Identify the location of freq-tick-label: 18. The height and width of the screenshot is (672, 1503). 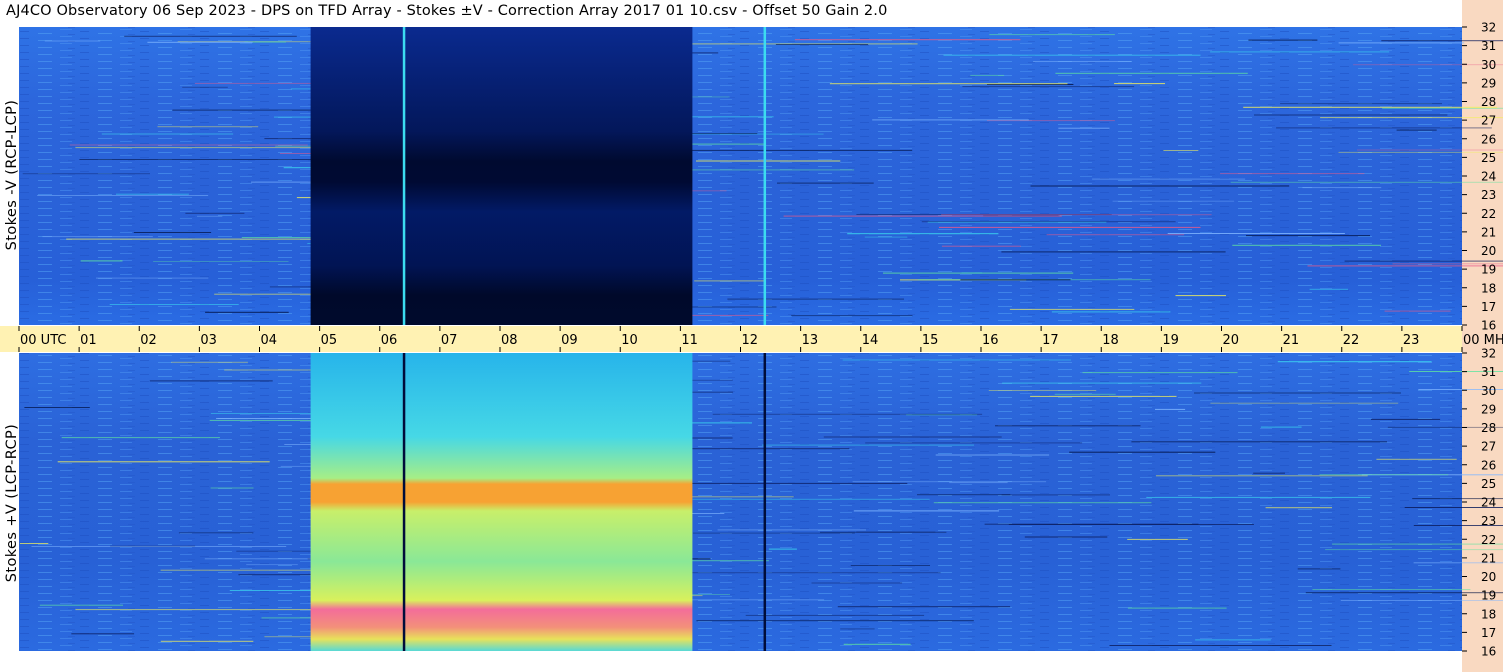
(1488, 288).